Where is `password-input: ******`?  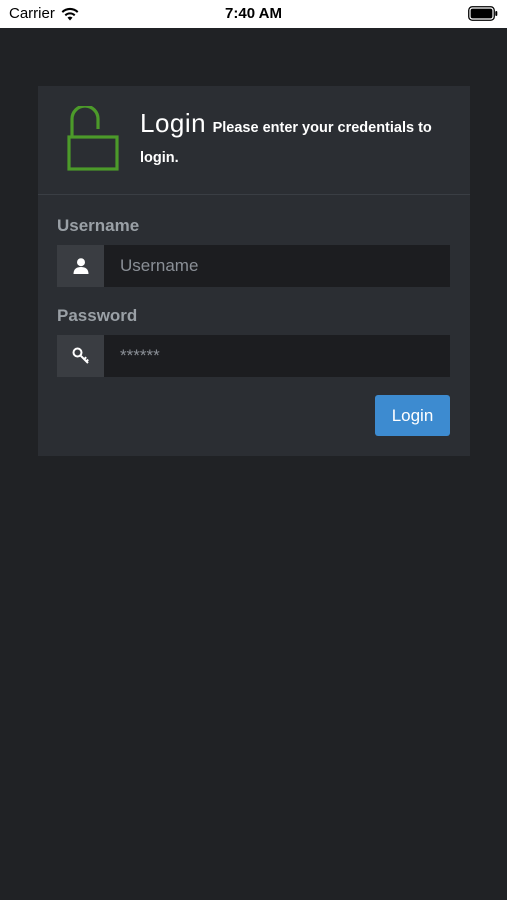
password-input: ****** is located at coordinates (277, 356).